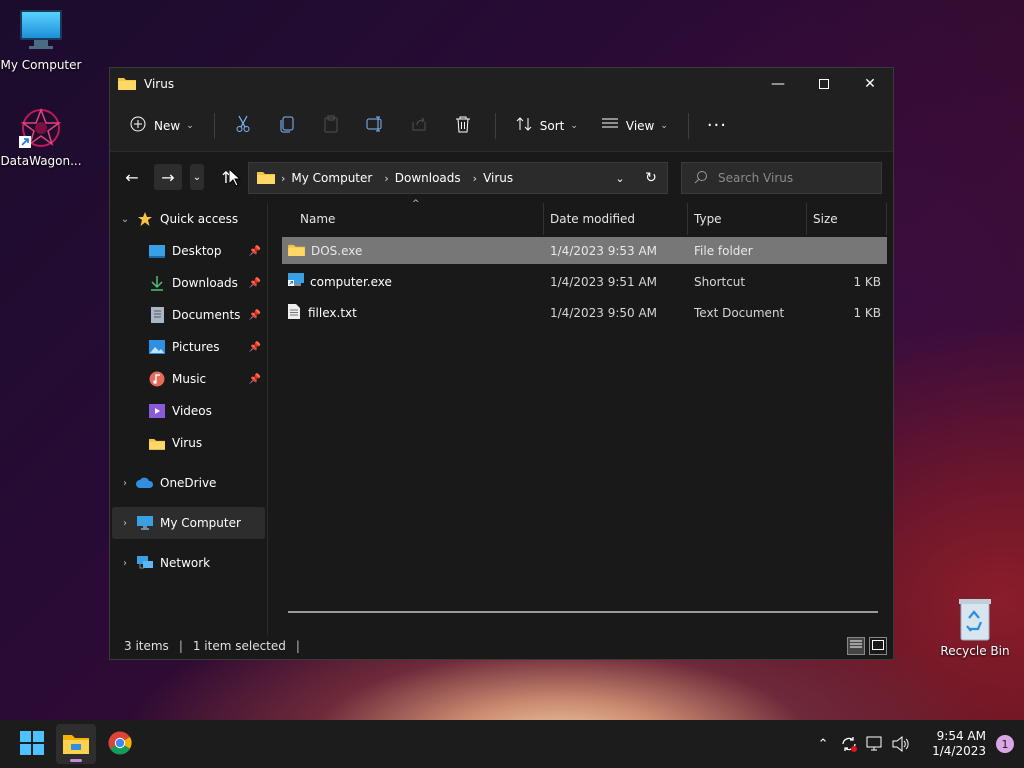 Image resolution: width=1024 pixels, height=768 pixels. Describe the element at coordinates (145, 563) in the screenshot. I see `network-icon` at that location.